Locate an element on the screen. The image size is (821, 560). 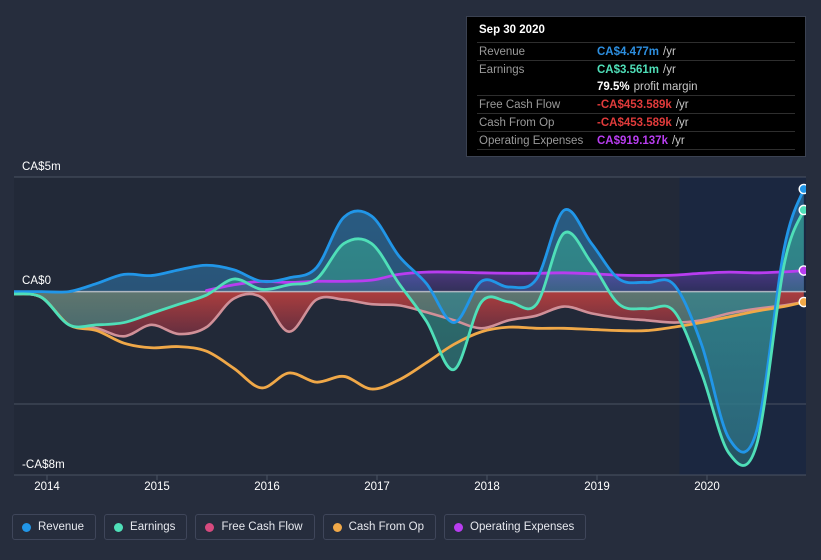
tooltip-row-value-wrap: CA$4.477m/yr is located at coordinates (636, 52).